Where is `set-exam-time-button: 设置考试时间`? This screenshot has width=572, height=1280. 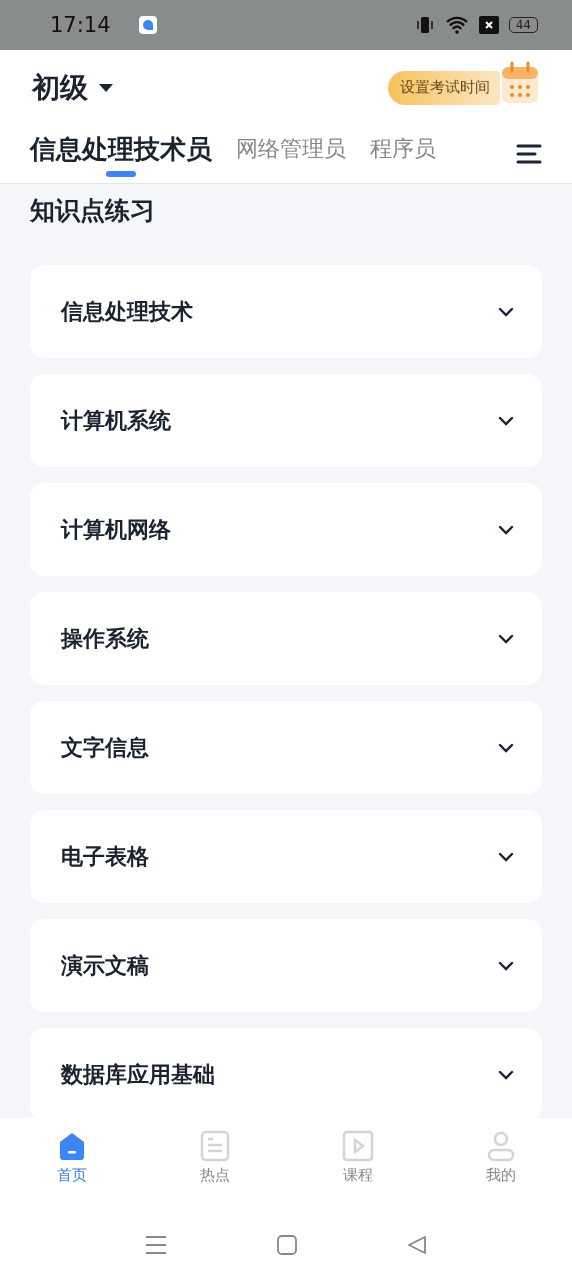 set-exam-time-button: 设置考试时间 is located at coordinates (444, 87).